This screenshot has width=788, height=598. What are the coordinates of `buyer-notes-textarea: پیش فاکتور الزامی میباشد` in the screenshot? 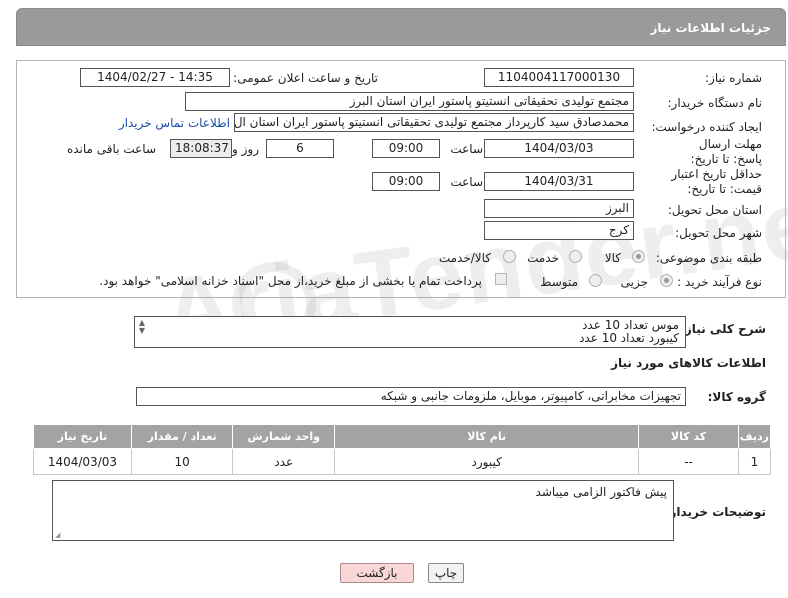 It's located at (363, 510).